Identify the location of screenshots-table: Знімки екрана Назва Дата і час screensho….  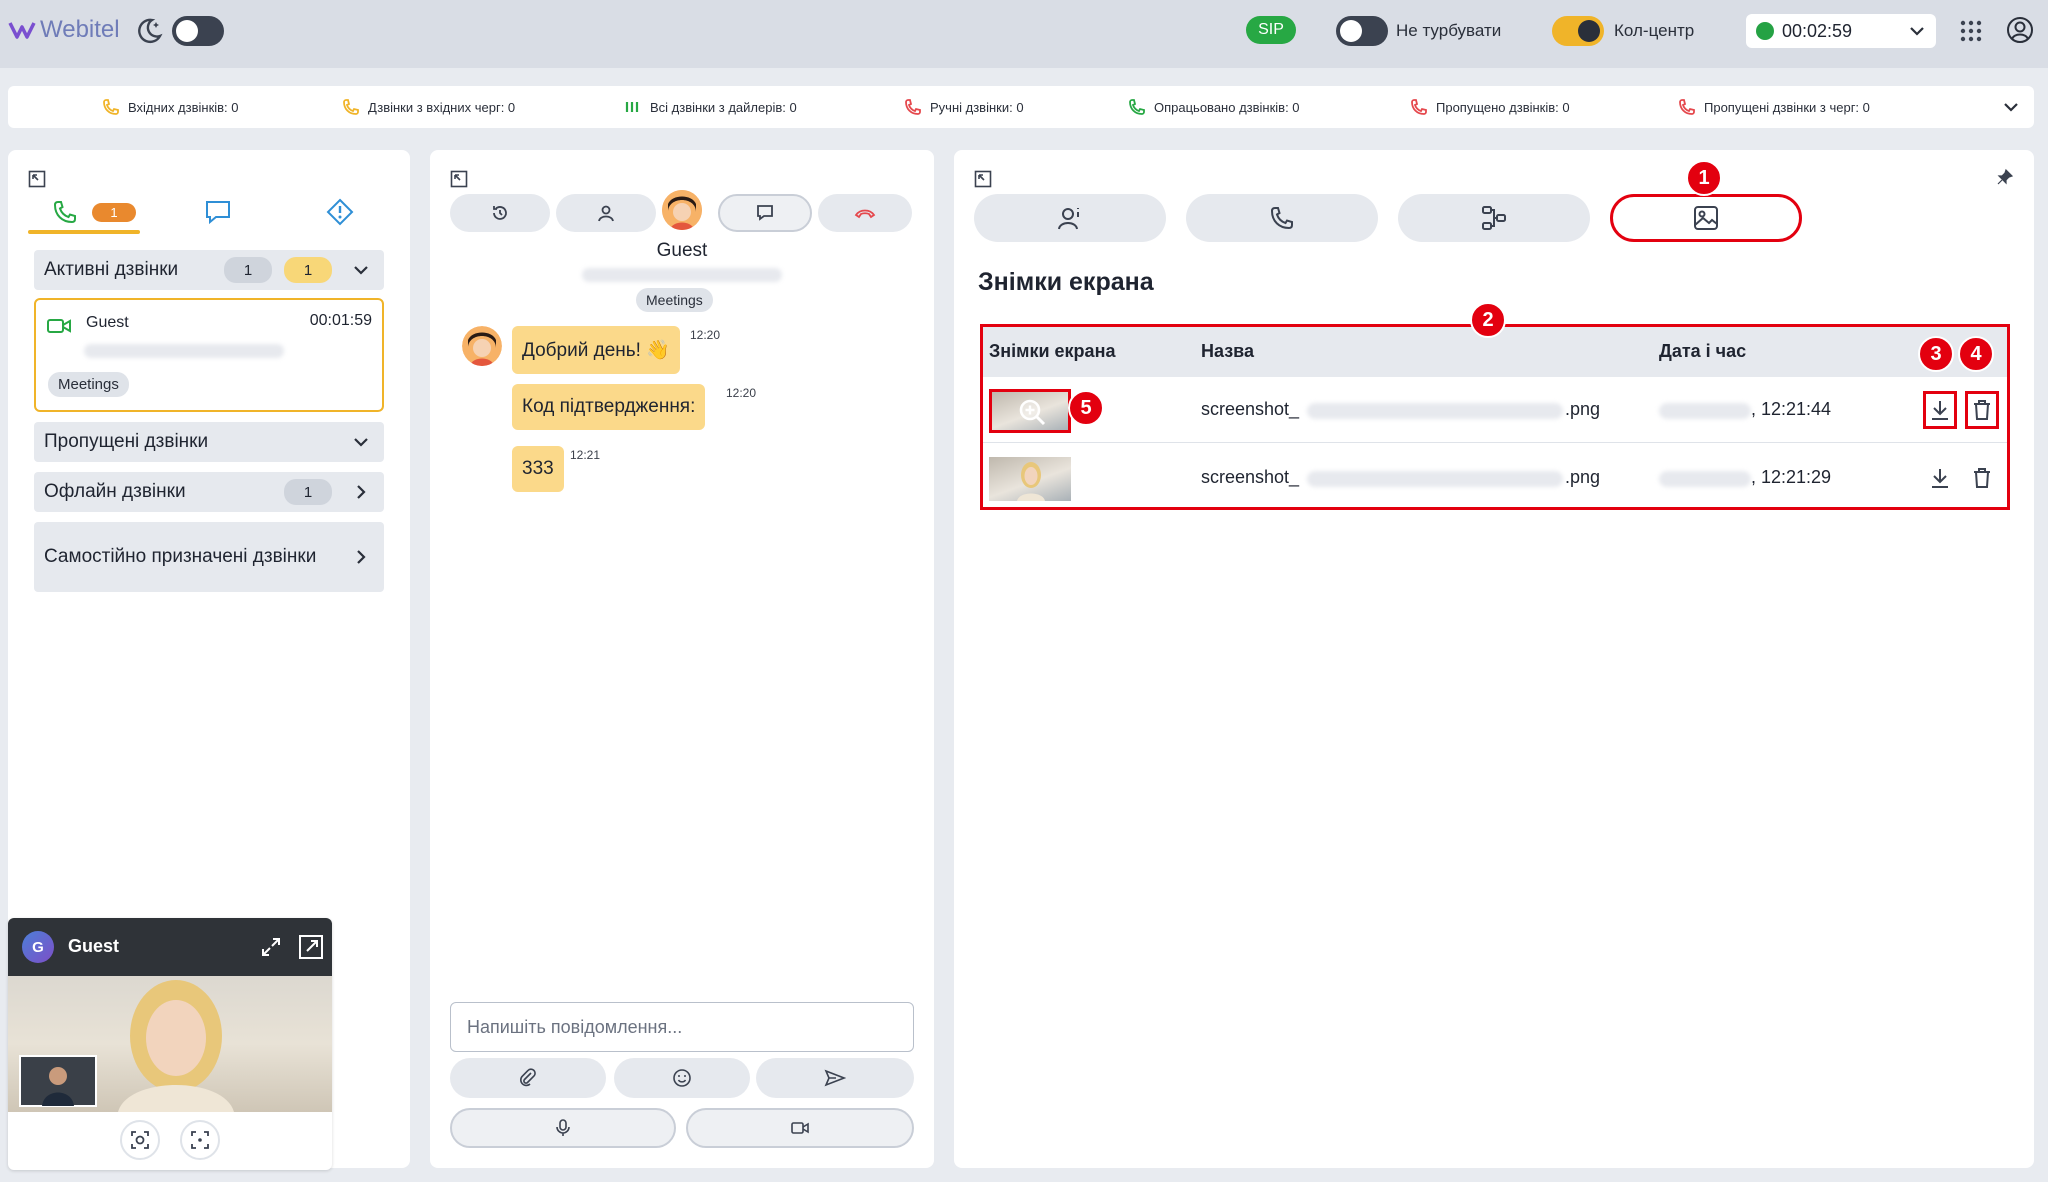
(1495, 417).